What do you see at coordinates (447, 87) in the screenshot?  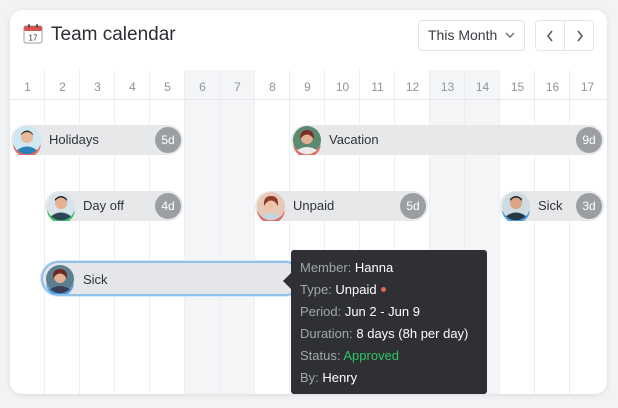 I see `day-number: 13` at bounding box center [447, 87].